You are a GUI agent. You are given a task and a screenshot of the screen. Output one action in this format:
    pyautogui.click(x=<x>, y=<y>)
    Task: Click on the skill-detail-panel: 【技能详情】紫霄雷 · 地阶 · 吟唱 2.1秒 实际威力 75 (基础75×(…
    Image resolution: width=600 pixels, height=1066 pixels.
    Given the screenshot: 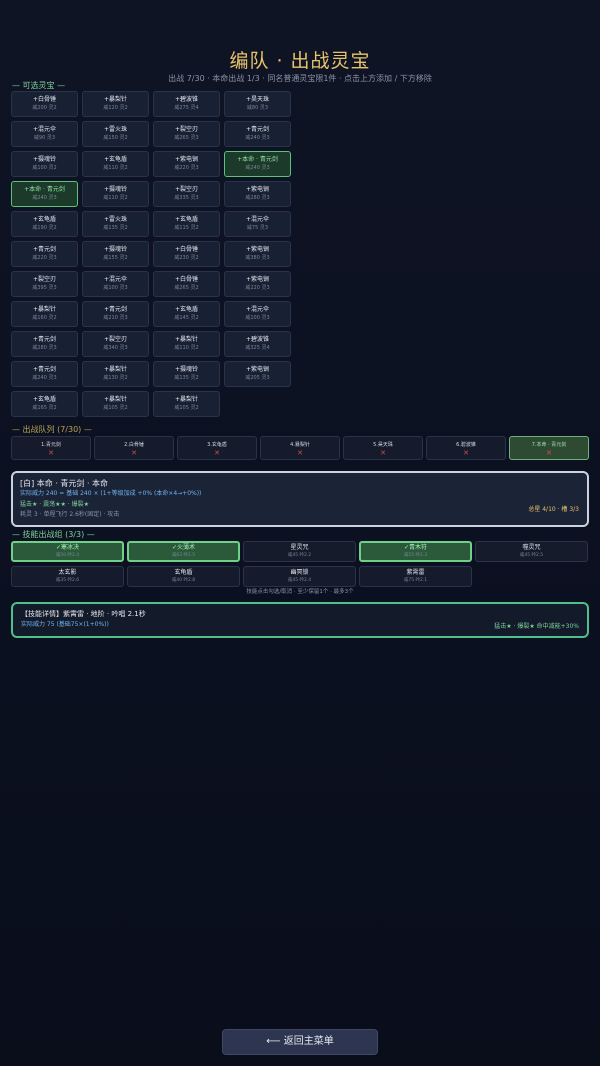 What is the action you would take?
    pyautogui.click(x=300, y=620)
    